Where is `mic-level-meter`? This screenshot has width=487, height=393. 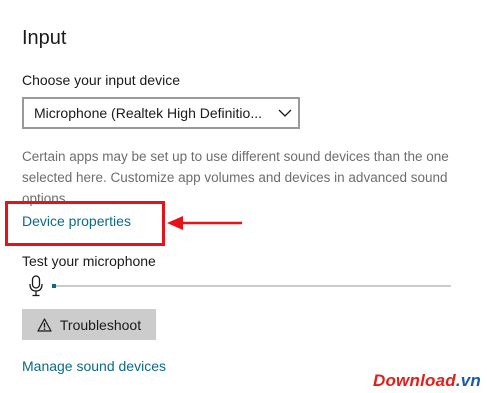 mic-level-meter is located at coordinates (251, 286).